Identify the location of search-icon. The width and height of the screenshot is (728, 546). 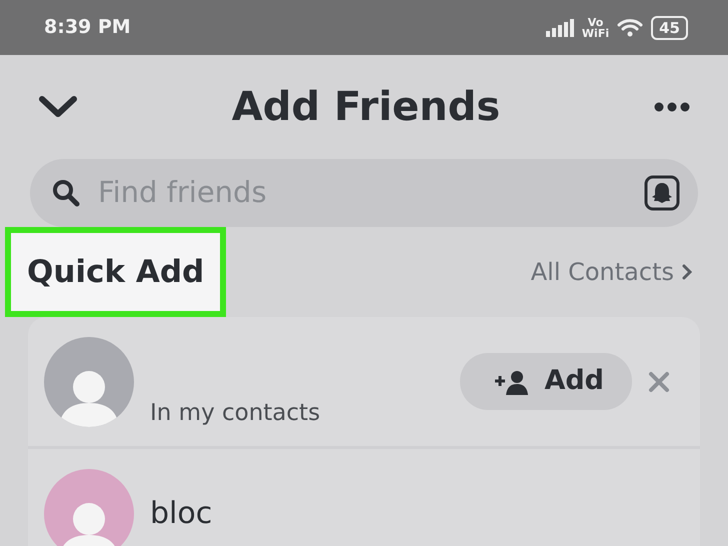
(66, 193).